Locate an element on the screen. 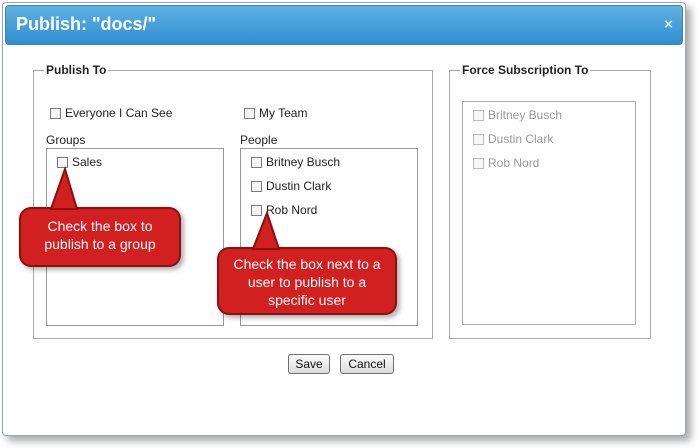  publish-to-legend: Publish To is located at coordinates (76, 70).